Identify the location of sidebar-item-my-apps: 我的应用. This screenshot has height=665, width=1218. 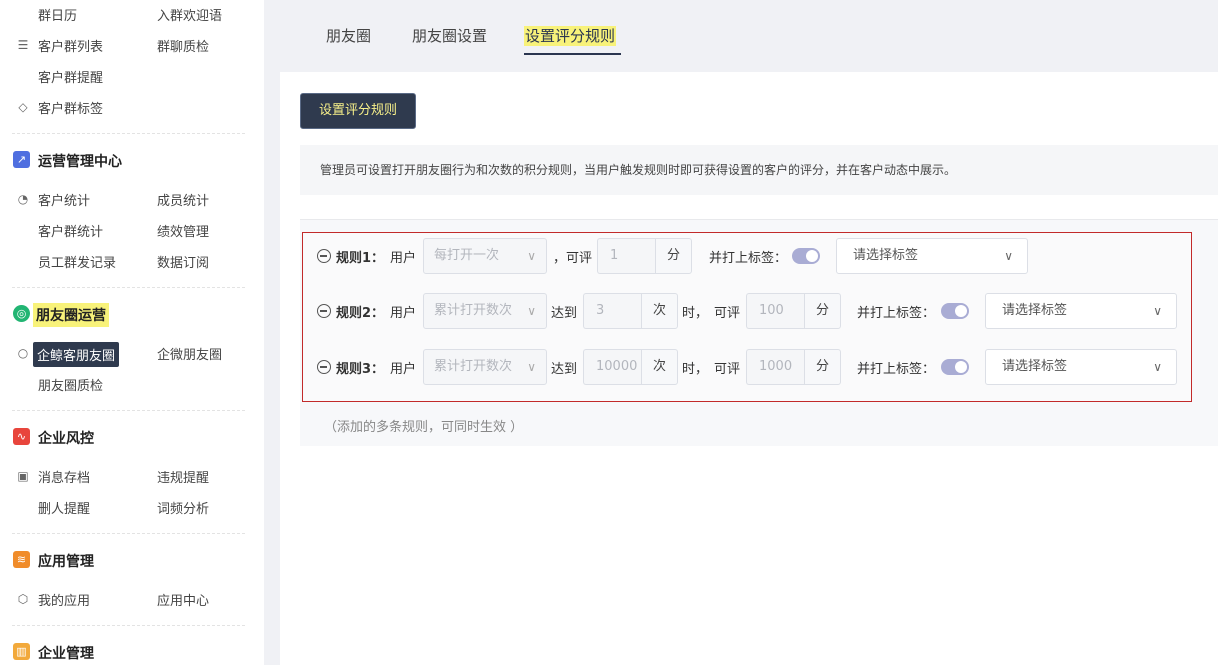
(64, 599).